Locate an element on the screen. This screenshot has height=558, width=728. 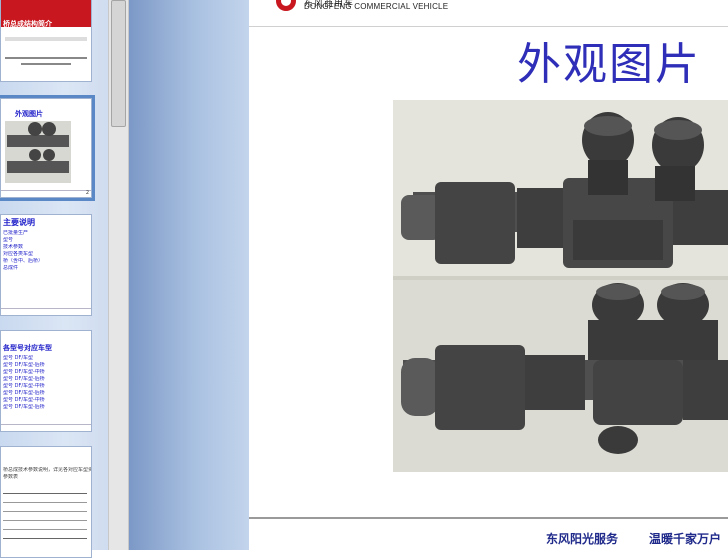
dongfeng-logo-icon is located at coordinates (286, 5).